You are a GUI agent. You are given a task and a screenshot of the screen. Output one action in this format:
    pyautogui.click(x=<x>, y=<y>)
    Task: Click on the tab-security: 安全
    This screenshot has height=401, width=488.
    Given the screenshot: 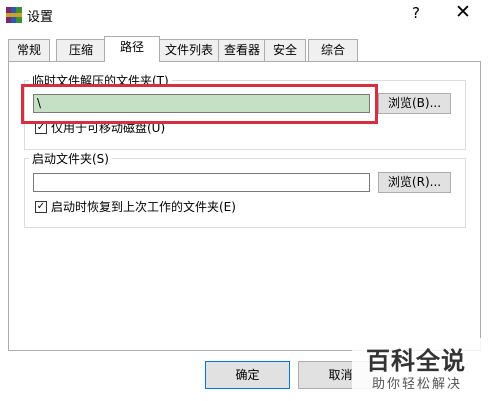 What is the action you would take?
    pyautogui.click(x=285, y=50)
    